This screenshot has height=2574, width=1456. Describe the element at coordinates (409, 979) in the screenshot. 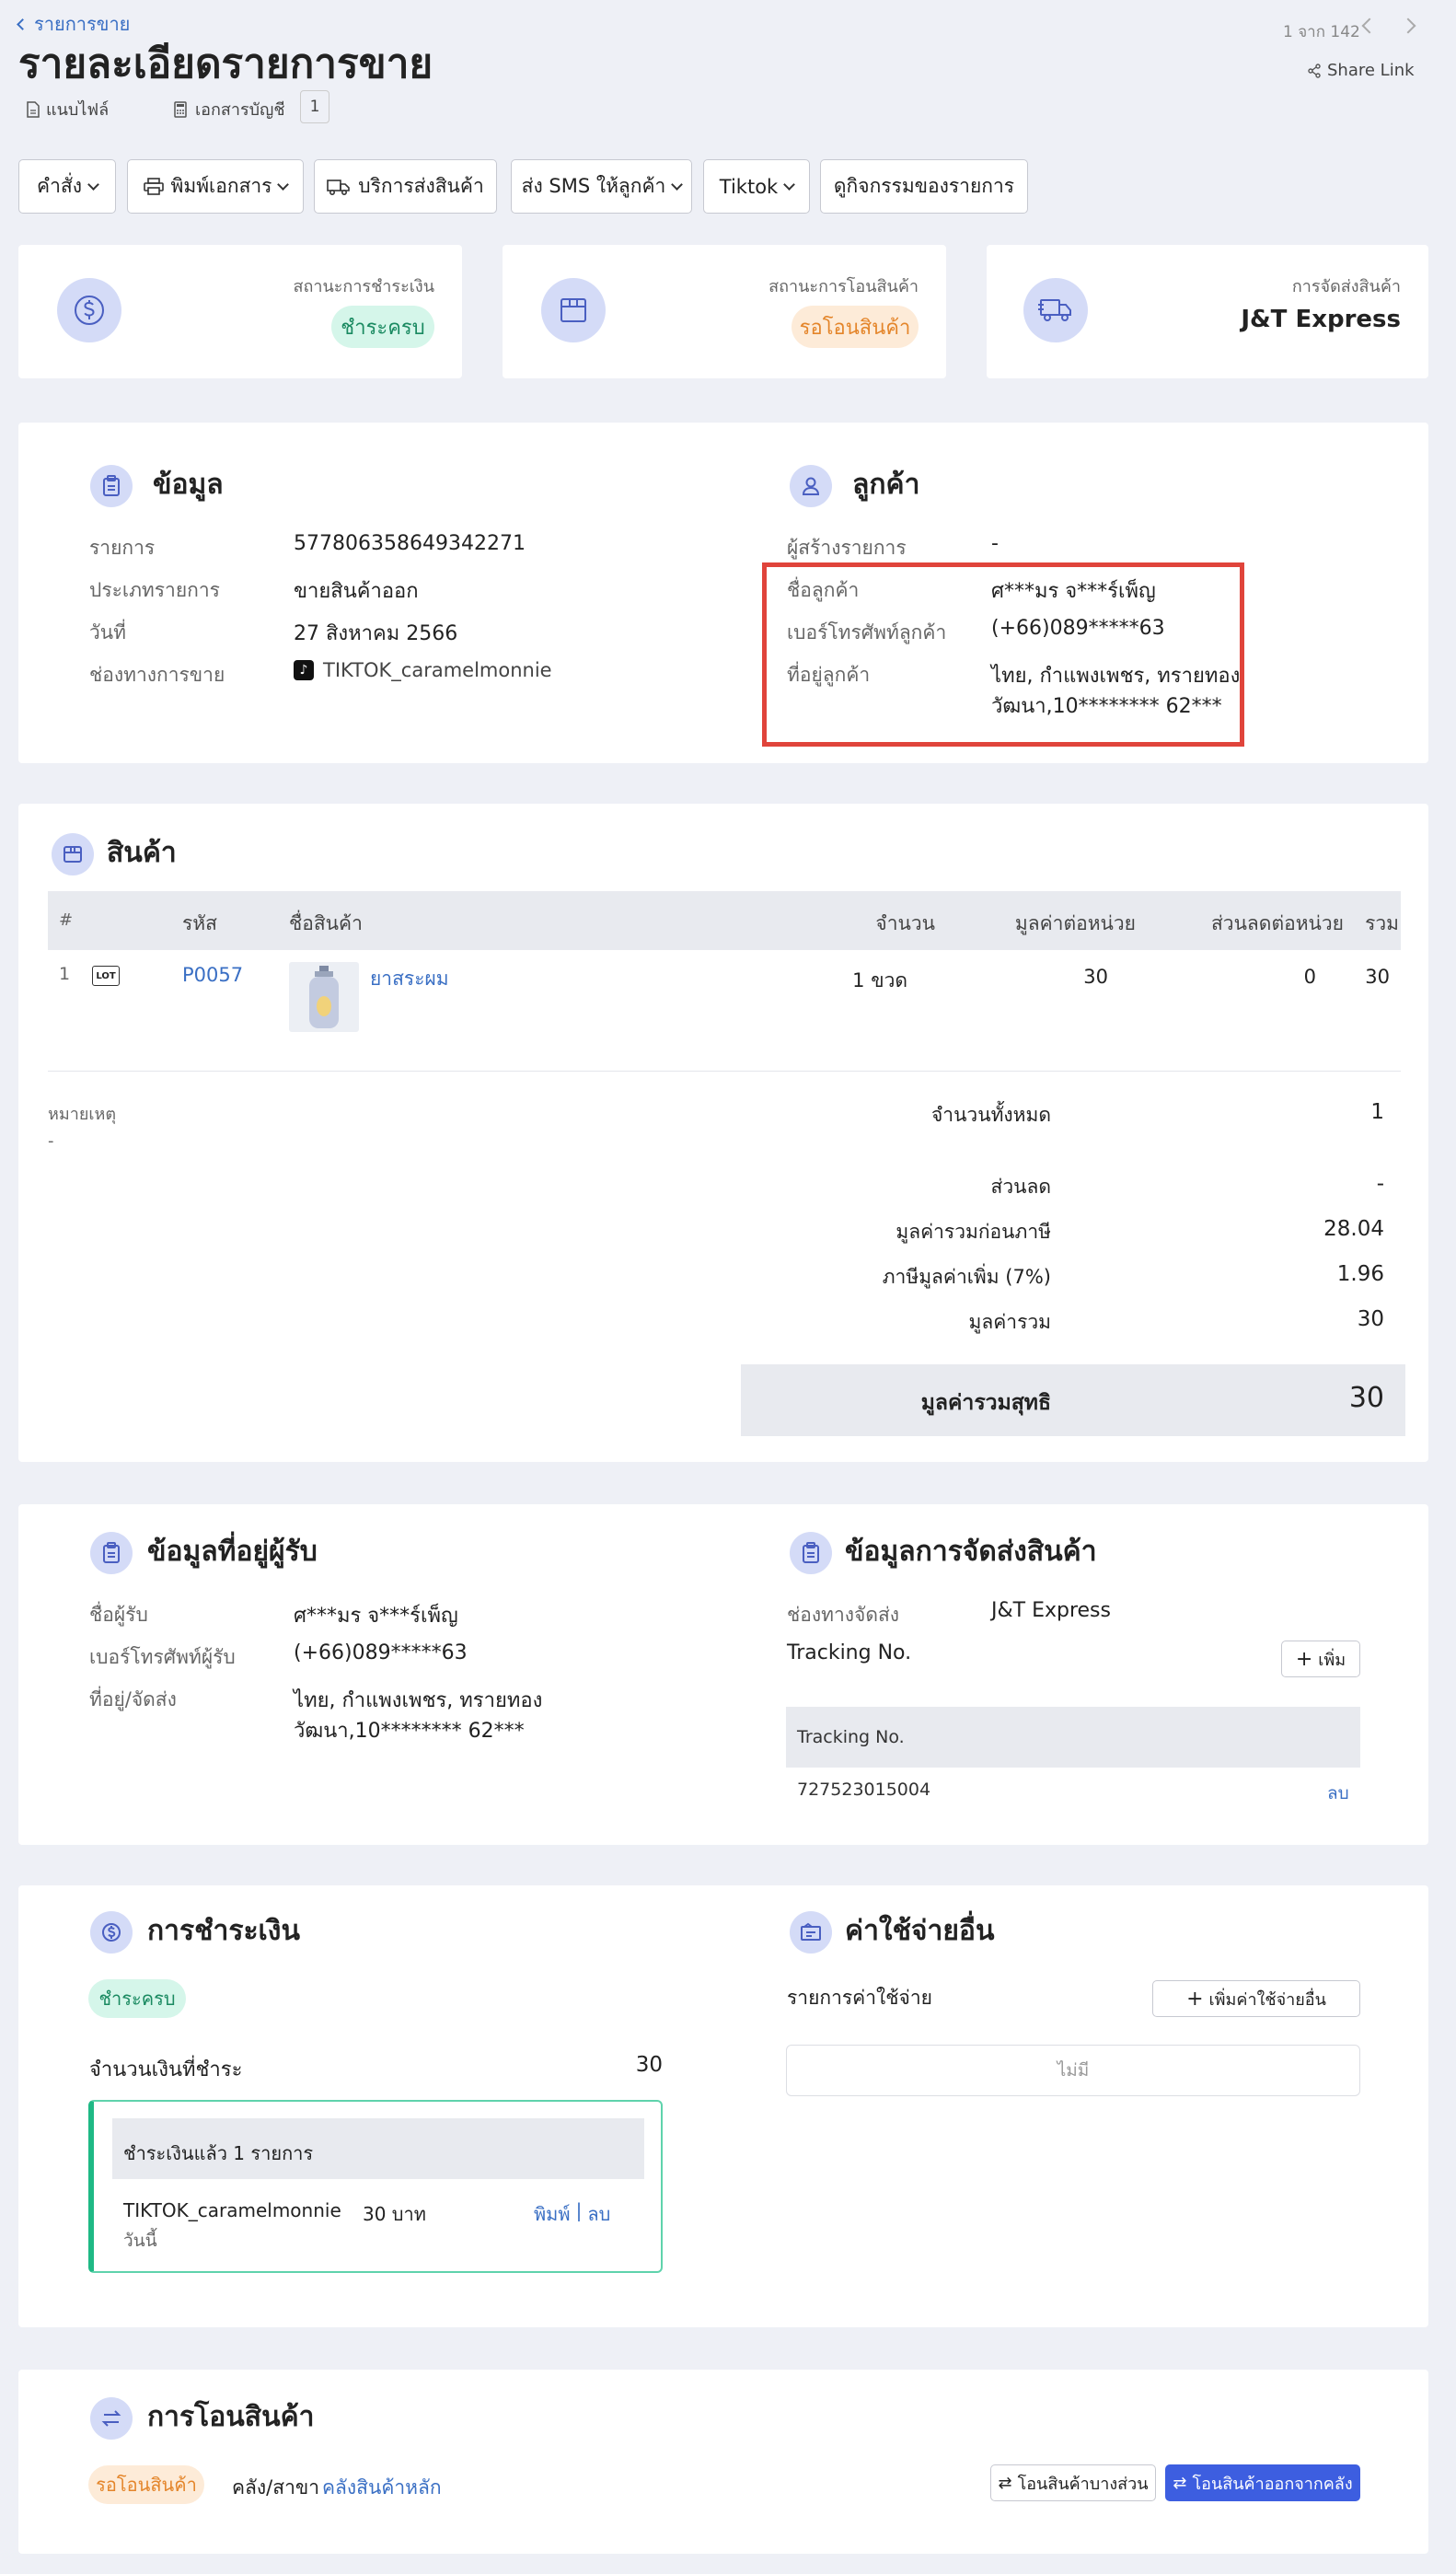

I see `product-name-link: ยาสระผม` at that location.